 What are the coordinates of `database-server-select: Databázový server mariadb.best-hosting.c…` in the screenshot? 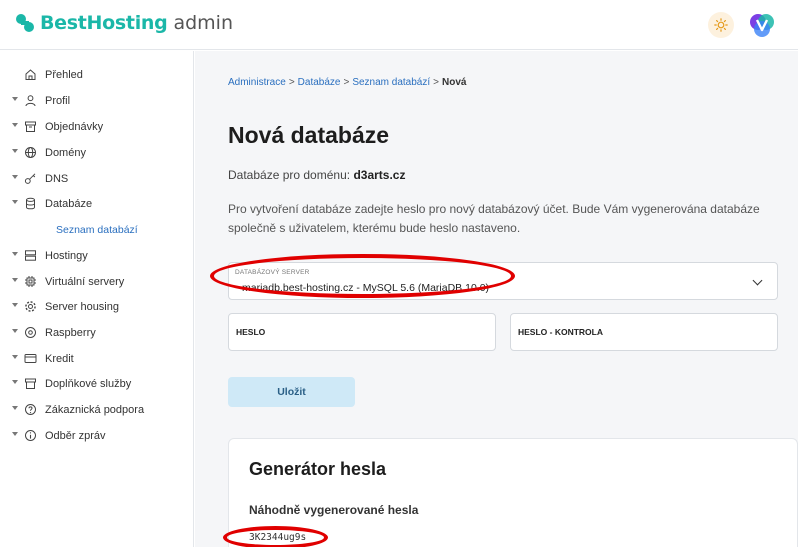 It's located at (503, 281).